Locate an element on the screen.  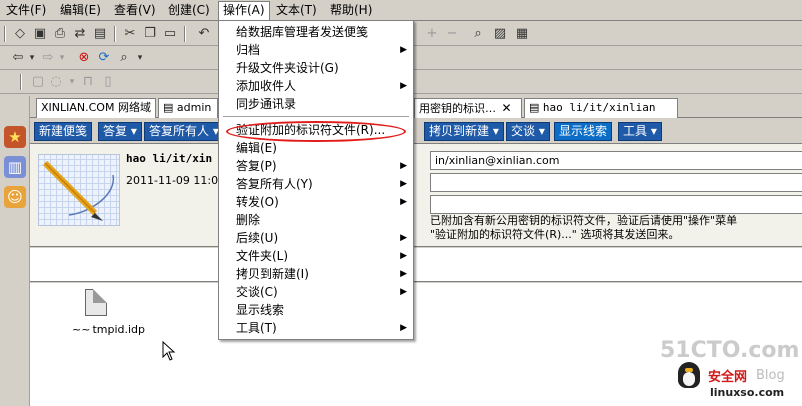
databases-icon: ▥ is located at coordinates (15, 167).